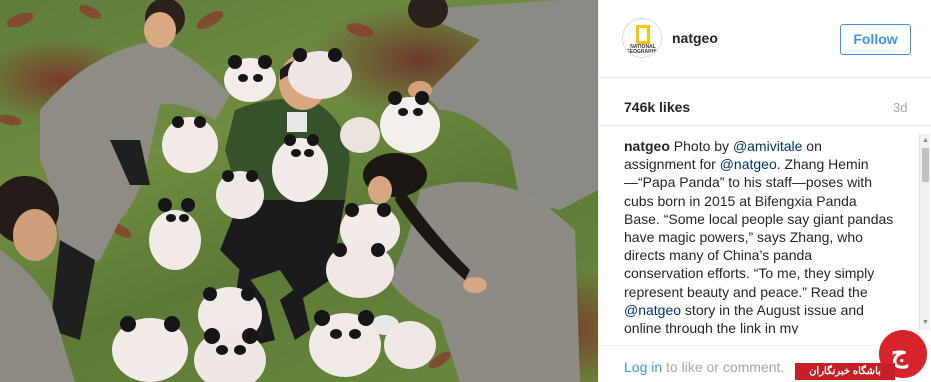 This screenshot has height=382, width=931. I want to click on scroll-up-arrow-icon: ▲, so click(925, 141).